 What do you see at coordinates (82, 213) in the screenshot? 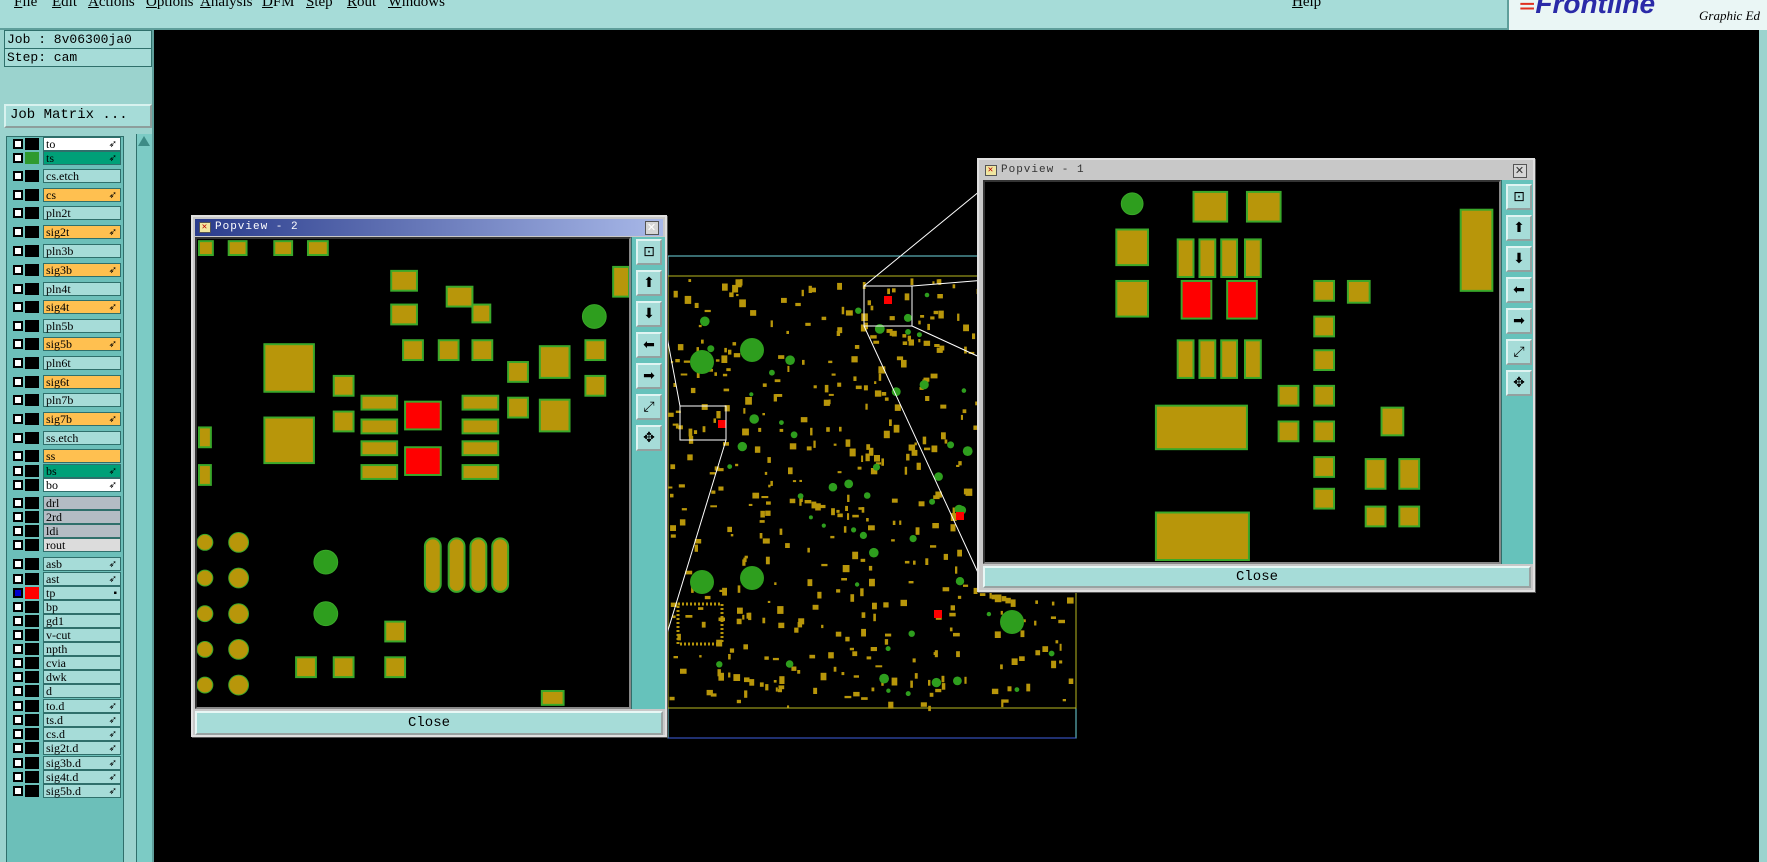
I see `layer-name-label: pln2t` at bounding box center [82, 213].